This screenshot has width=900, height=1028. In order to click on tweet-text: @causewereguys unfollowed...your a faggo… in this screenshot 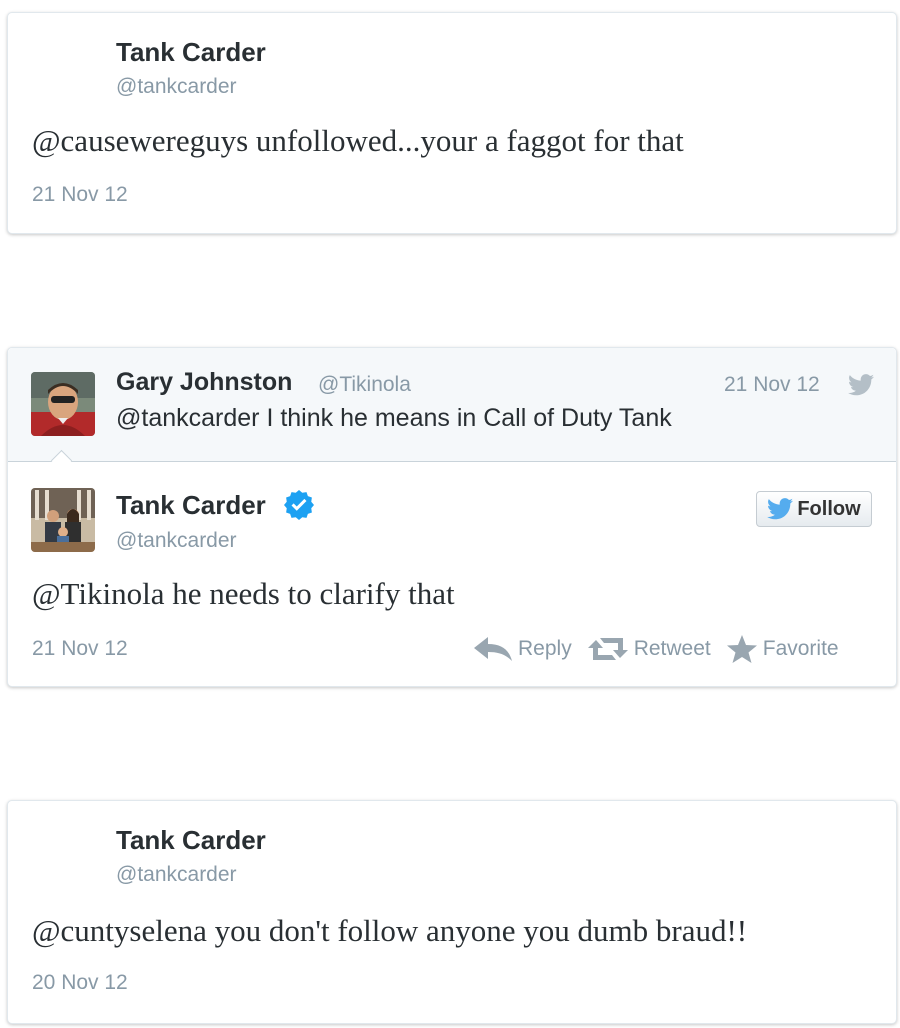, I will do `click(358, 140)`.